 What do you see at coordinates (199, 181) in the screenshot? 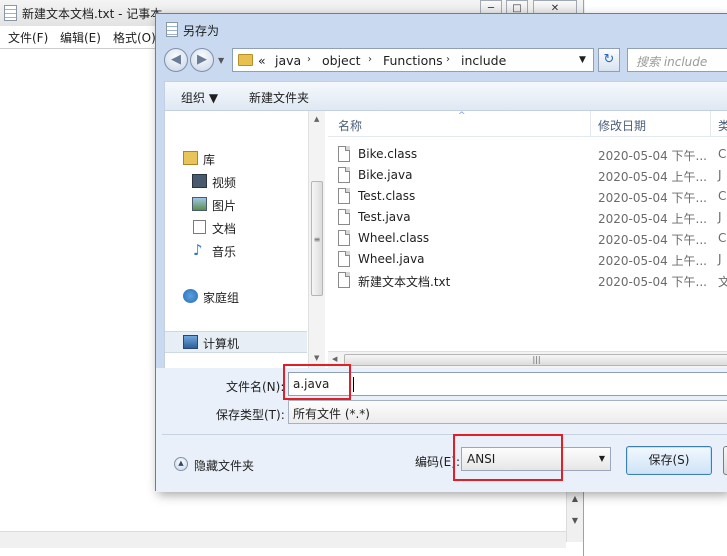
I see `video-icon` at bounding box center [199, 181].